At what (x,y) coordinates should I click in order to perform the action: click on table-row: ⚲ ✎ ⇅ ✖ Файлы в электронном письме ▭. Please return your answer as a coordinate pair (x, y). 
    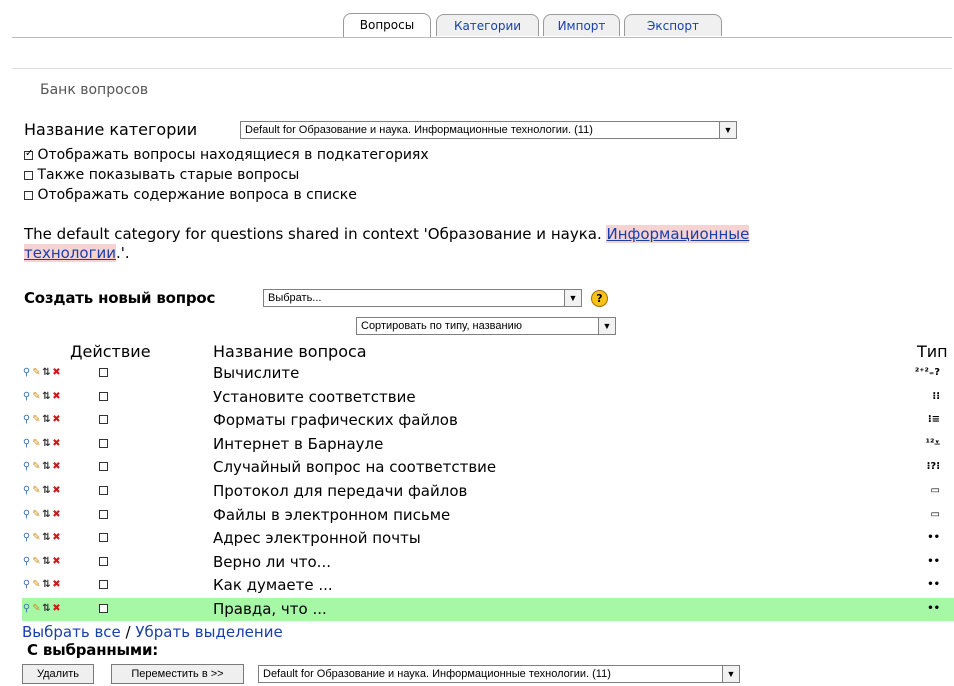
    Looking at the image, I should click on (488, 515).